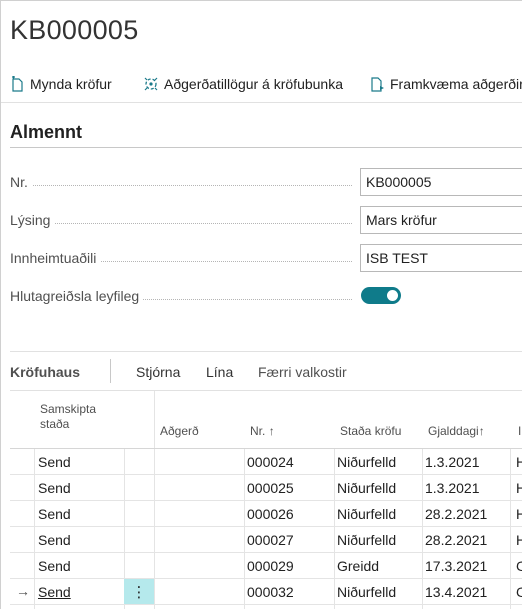  What do you see at coordinates (158, 372) in the screenshot?
I see `tab-manage: Stjórna` at bounding box center [158, 372].